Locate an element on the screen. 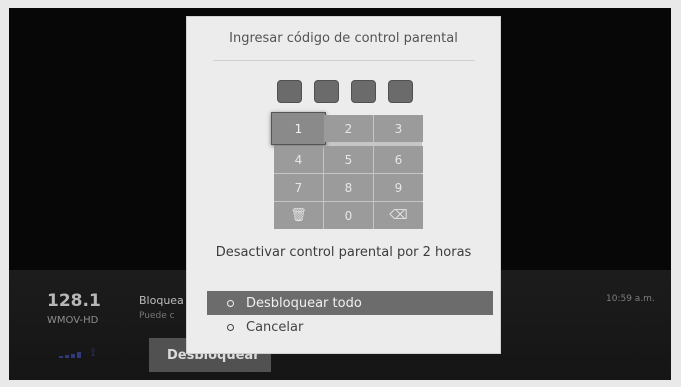  key-4: 4 is located at coordinates (298, 159).